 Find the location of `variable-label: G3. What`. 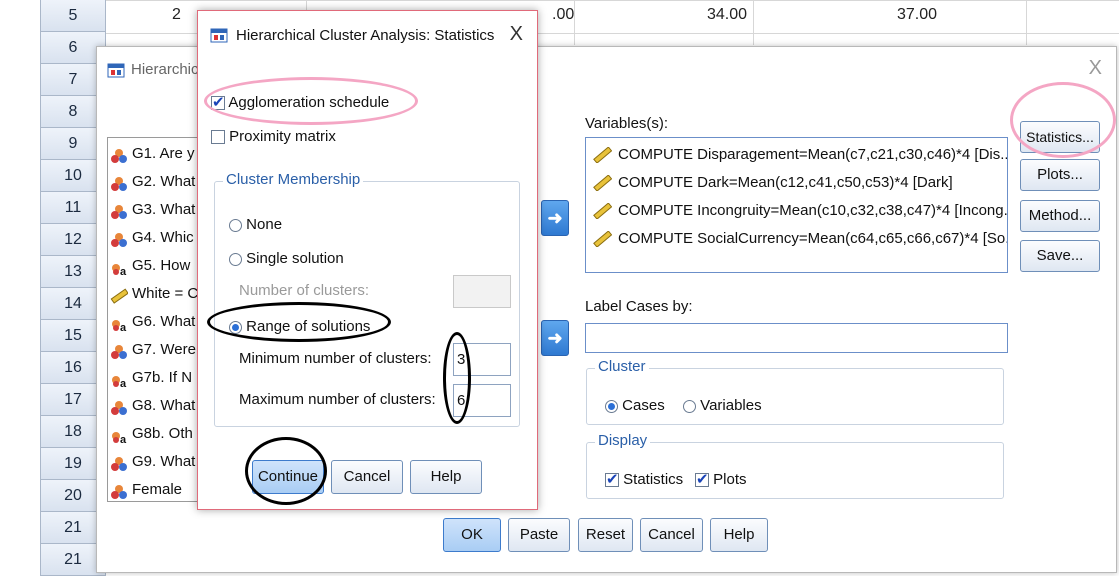

variable-label: G3. What is located at coordinates (164, 209).